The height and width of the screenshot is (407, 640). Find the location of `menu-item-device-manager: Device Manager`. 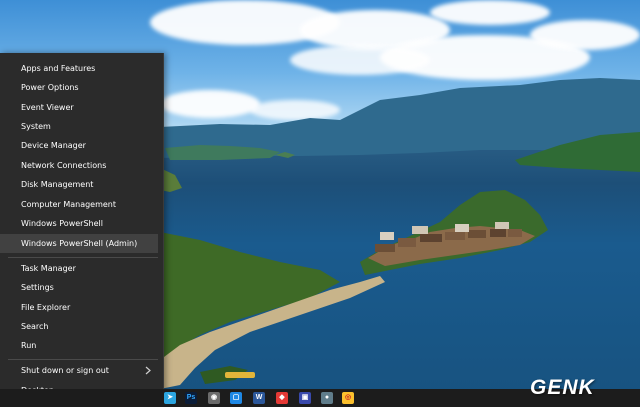

menu-item-device-manager: Device Manager is located at coordinates (79, 145).